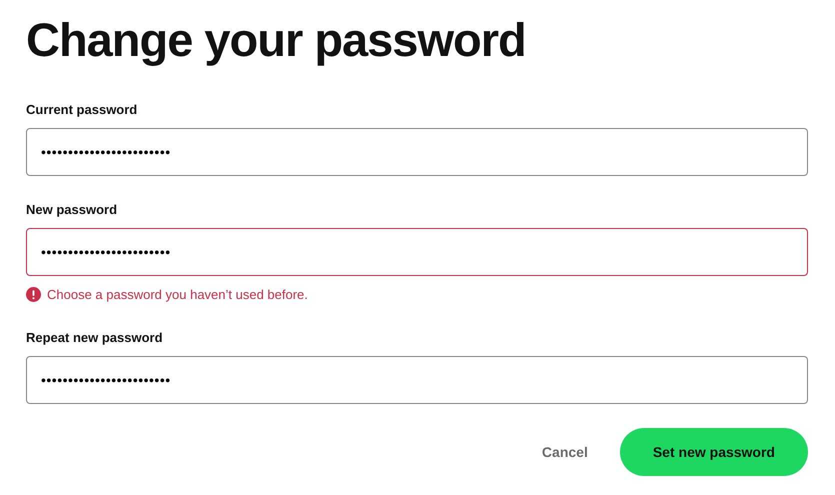 The width and height of the screenshot is (835, 495). I want to click on cancel-button: Cancel, so click(565, 452).